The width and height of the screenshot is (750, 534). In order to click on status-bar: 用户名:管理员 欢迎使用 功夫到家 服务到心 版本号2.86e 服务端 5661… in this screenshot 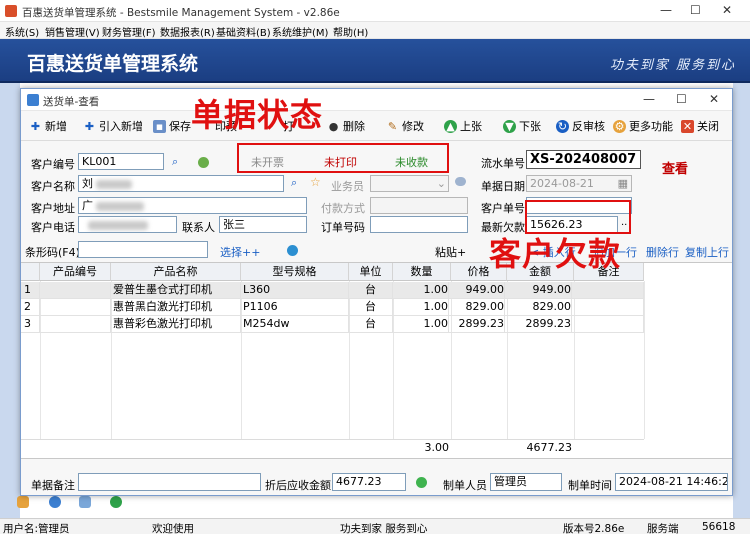, I will do `click(375, 526)`.